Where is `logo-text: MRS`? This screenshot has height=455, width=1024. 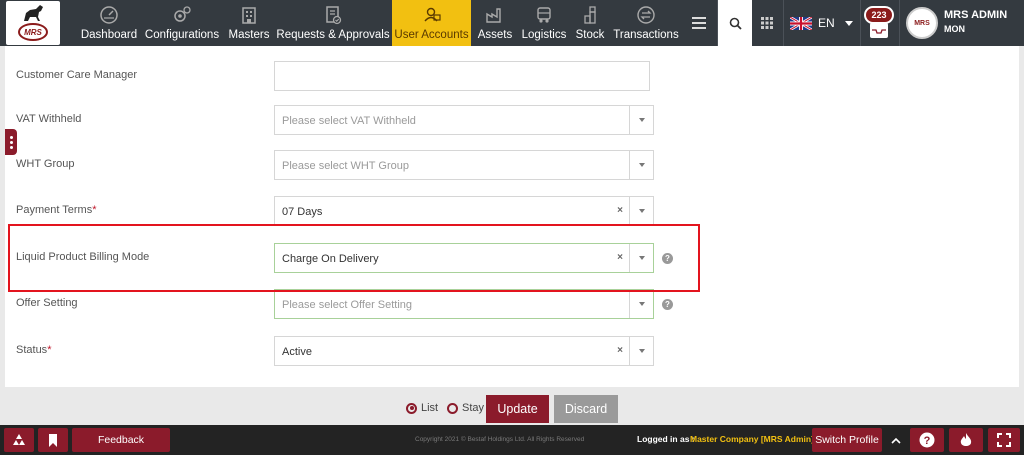 logo-text: MRS is located at coordinates (33, 32).